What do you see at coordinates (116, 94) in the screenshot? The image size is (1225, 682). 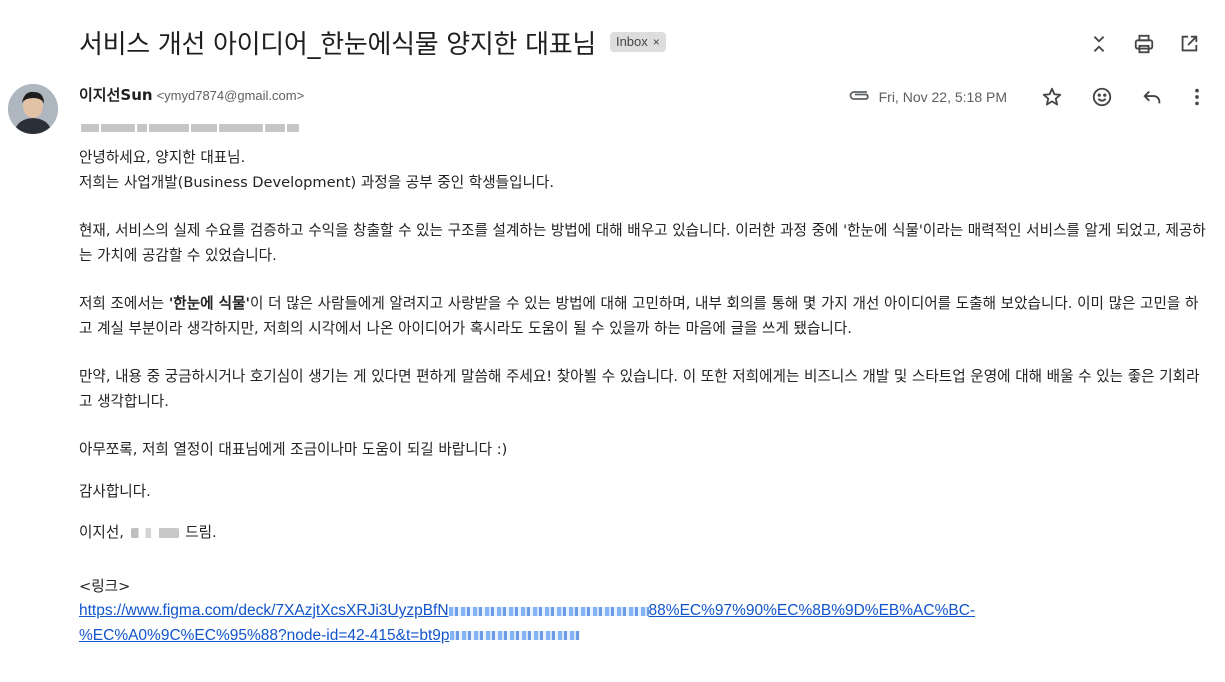 I see `sender-name: 이지선Sun` at bounding box center [116, 94].